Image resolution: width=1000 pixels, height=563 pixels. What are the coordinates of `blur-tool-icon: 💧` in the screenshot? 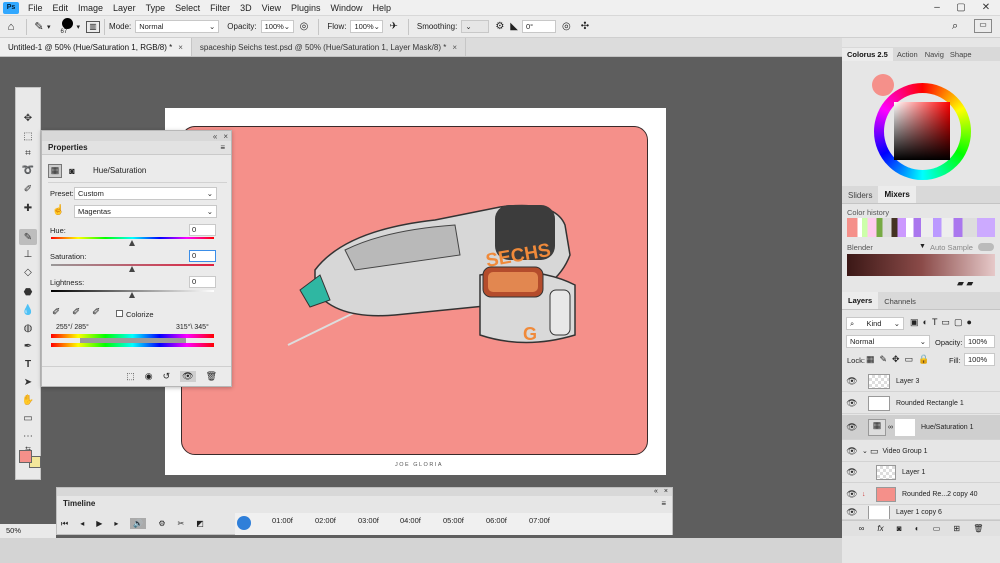 It's located at (28, 310).